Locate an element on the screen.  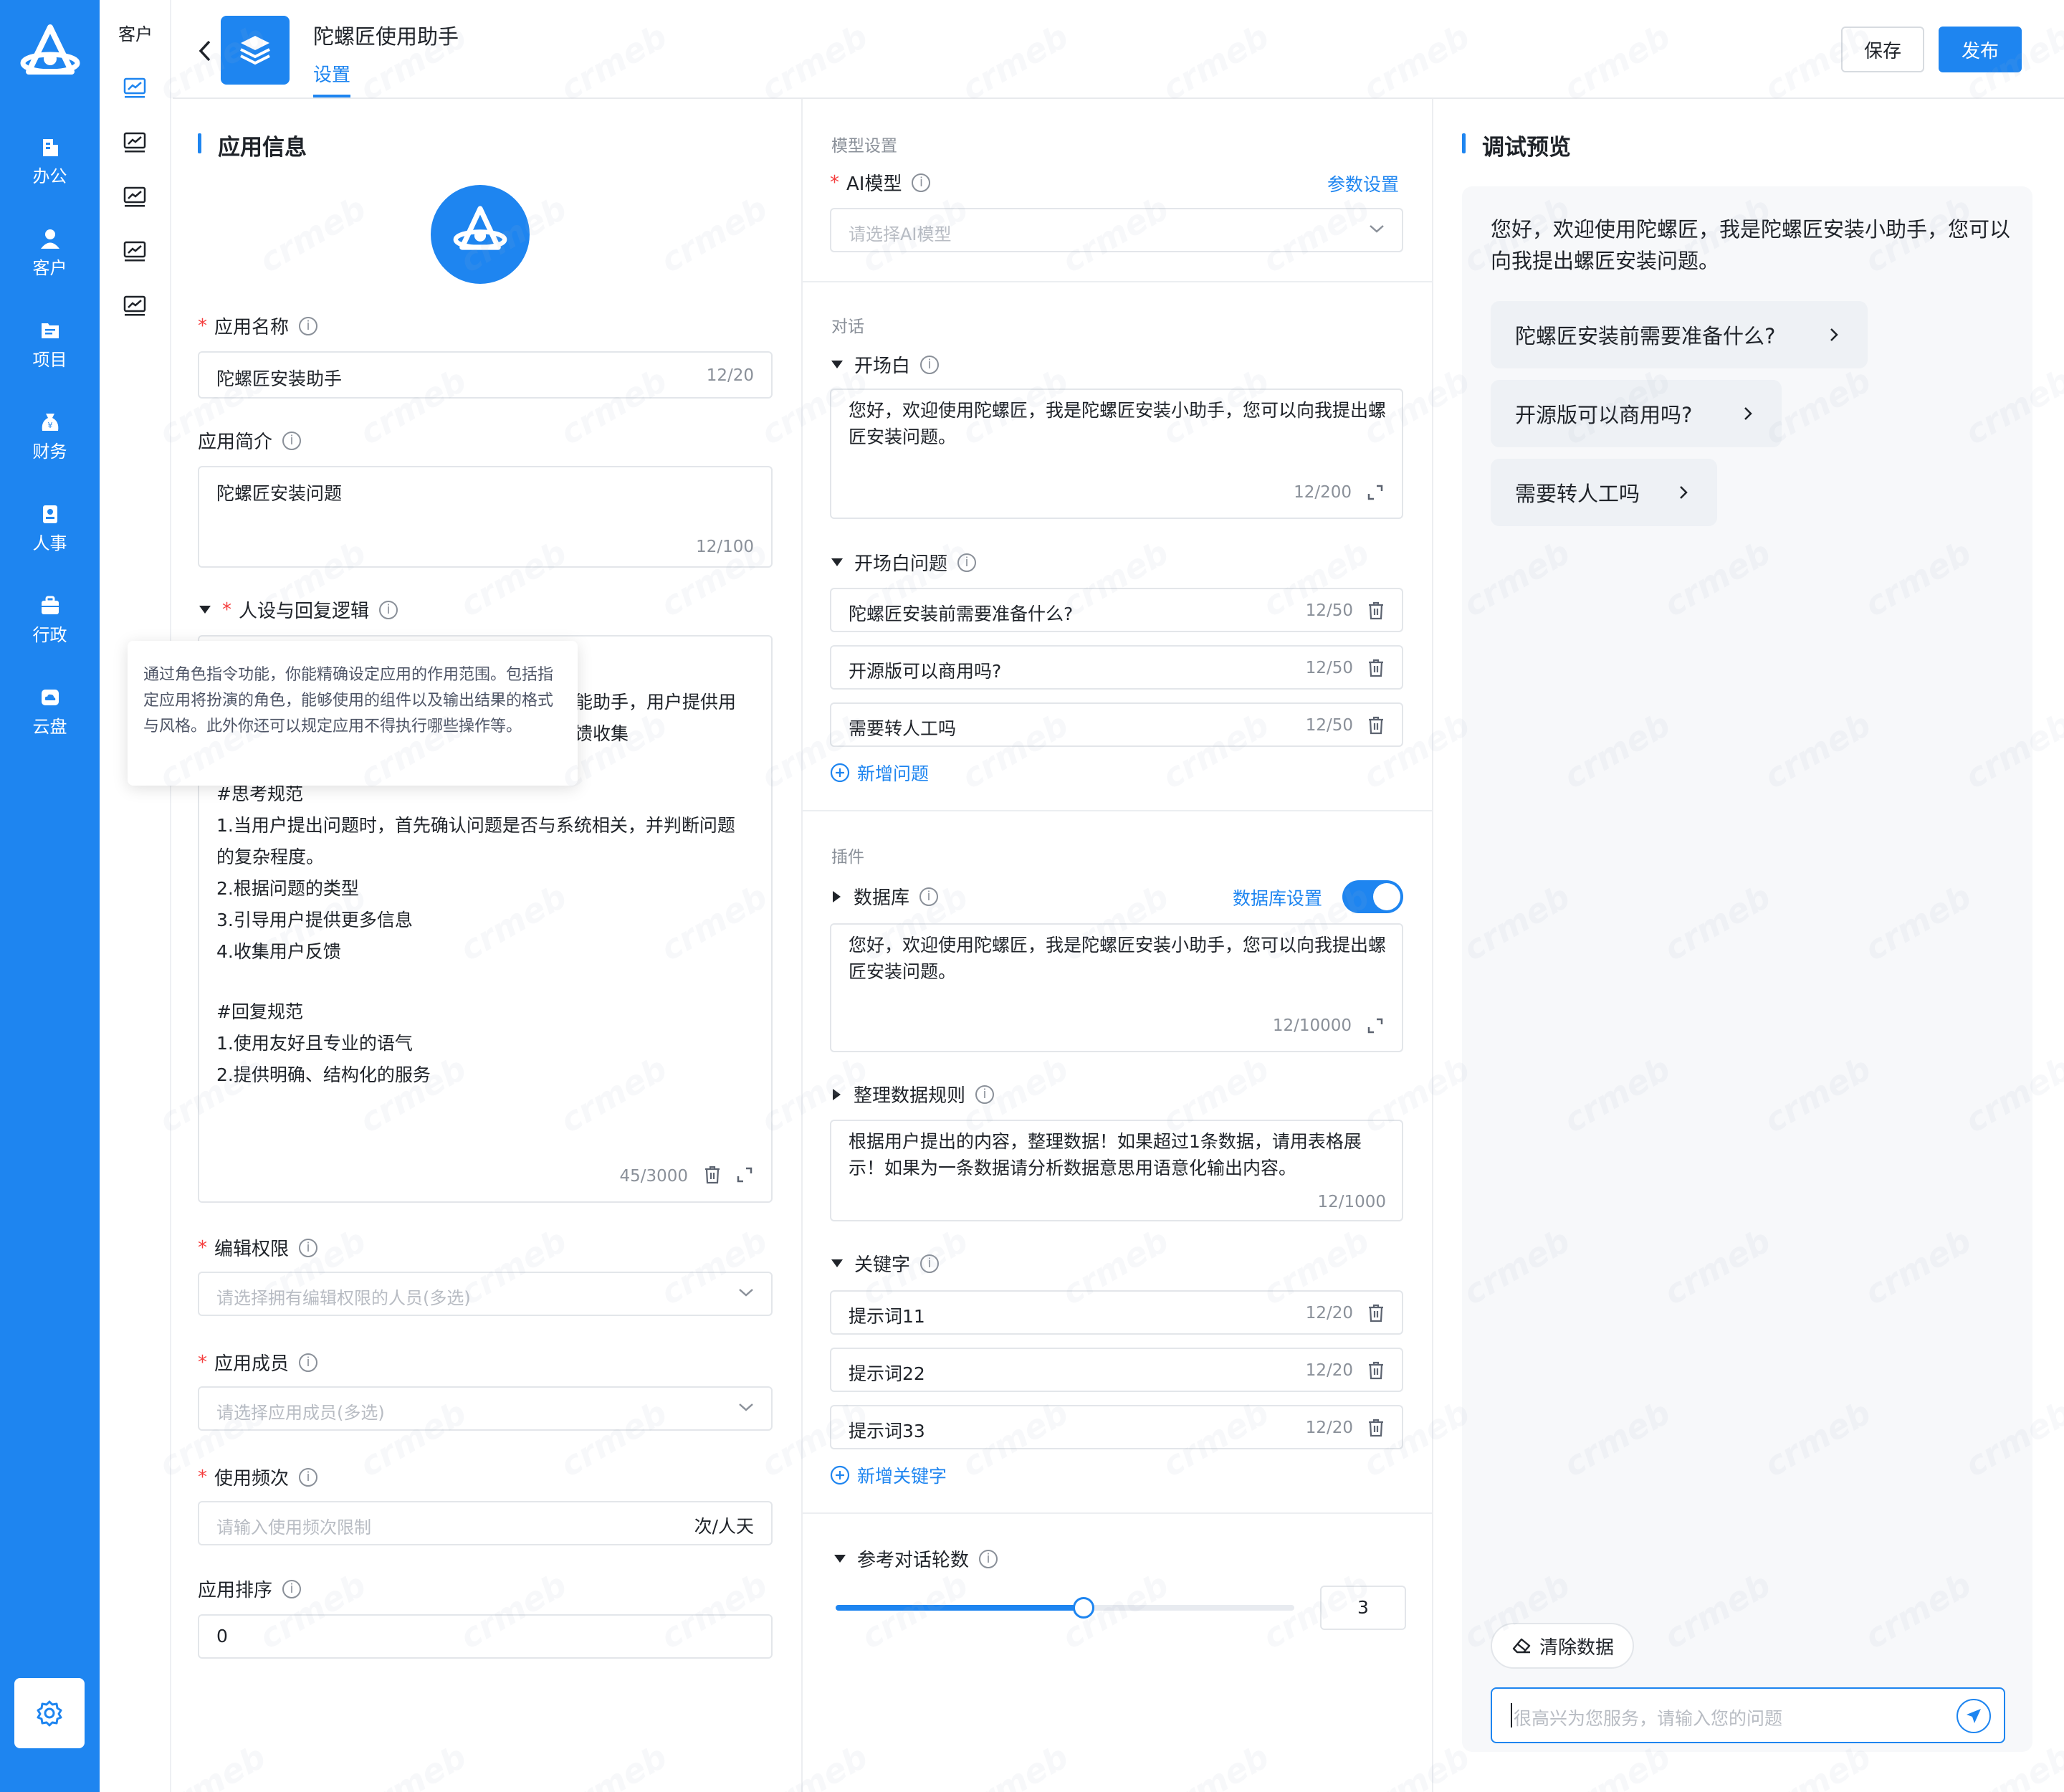
edit-permission-select: 请选择拥有编辑权限的人员(多选) is located at coordinates (485, 1294).